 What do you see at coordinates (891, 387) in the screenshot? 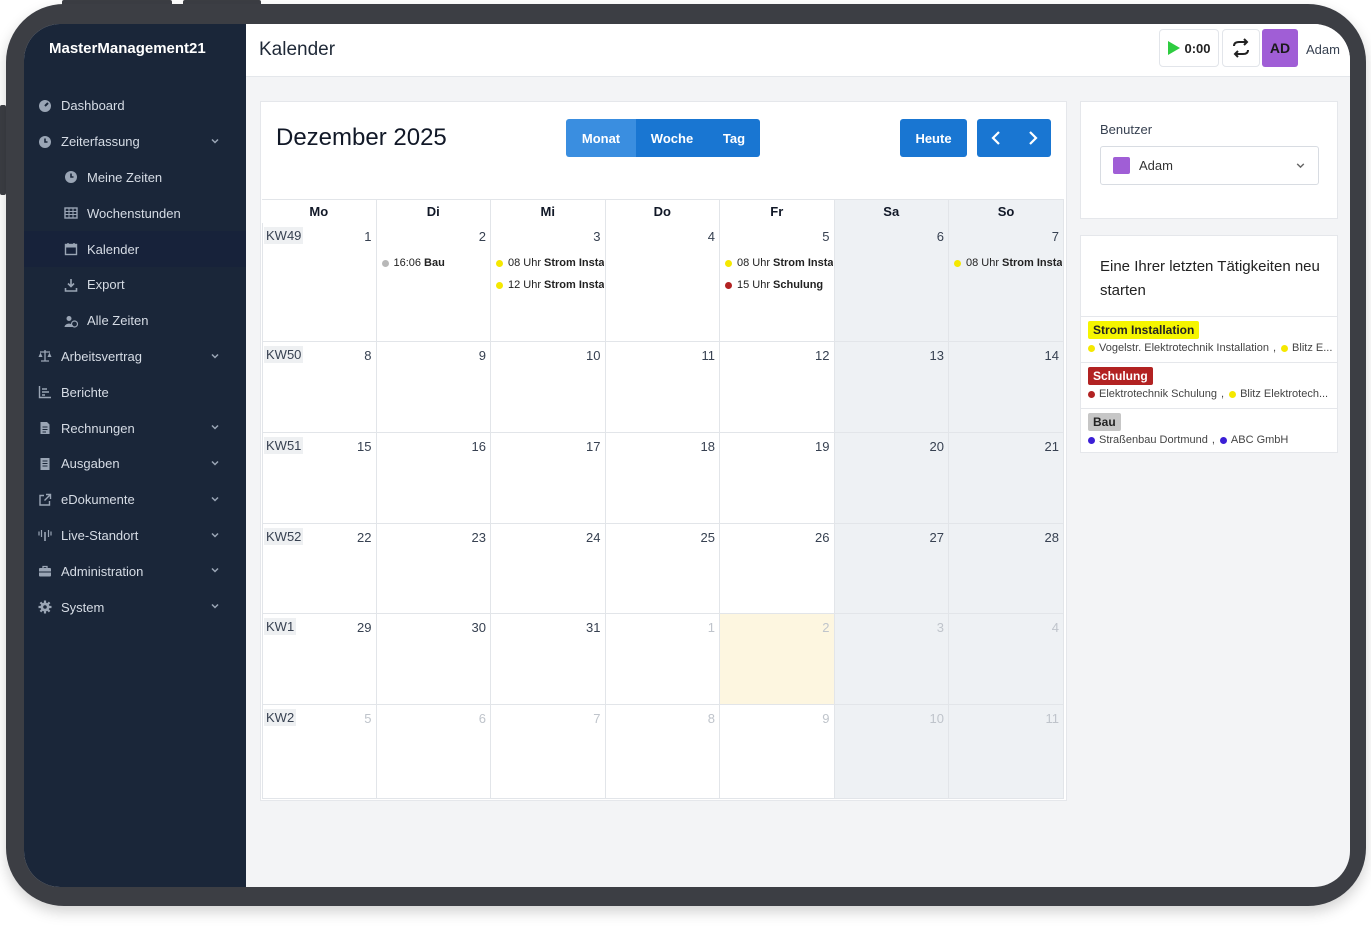
I see `calendar-day-cell: 13` at bounding box center [891, 387].